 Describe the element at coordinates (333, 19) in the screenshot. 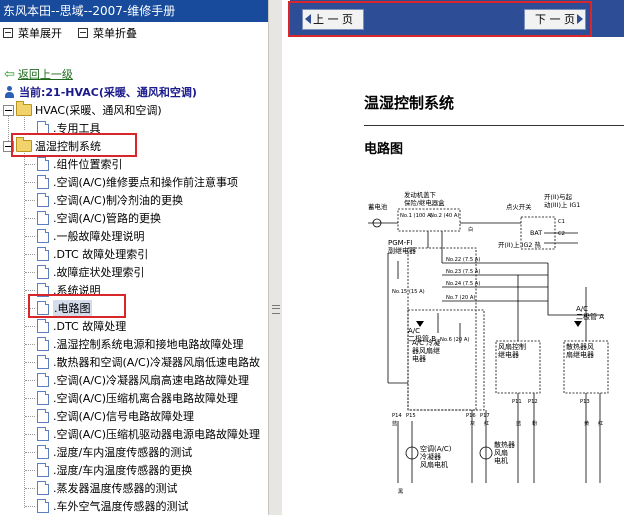

I see `prev-page-button: 上 一 页` at that location.